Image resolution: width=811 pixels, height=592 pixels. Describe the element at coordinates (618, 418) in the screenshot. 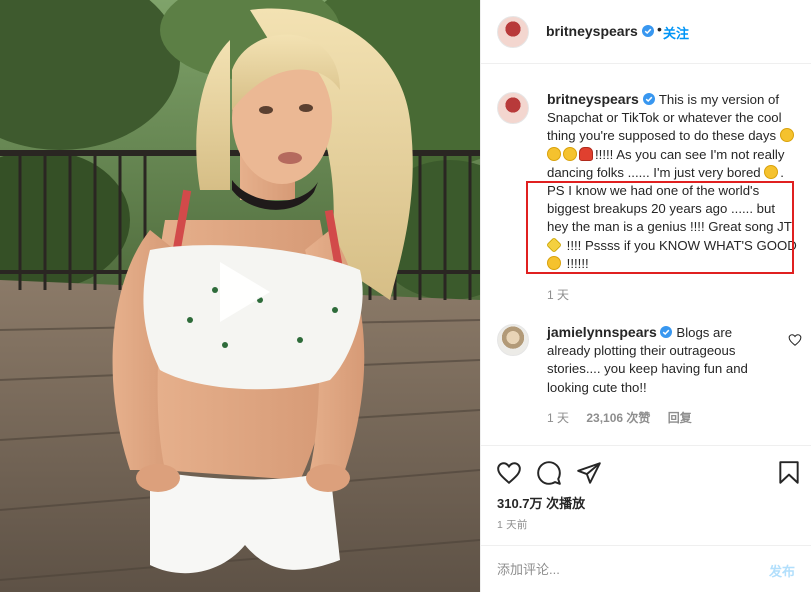

I see `comment-likes: 23,106 次赞` at that location.